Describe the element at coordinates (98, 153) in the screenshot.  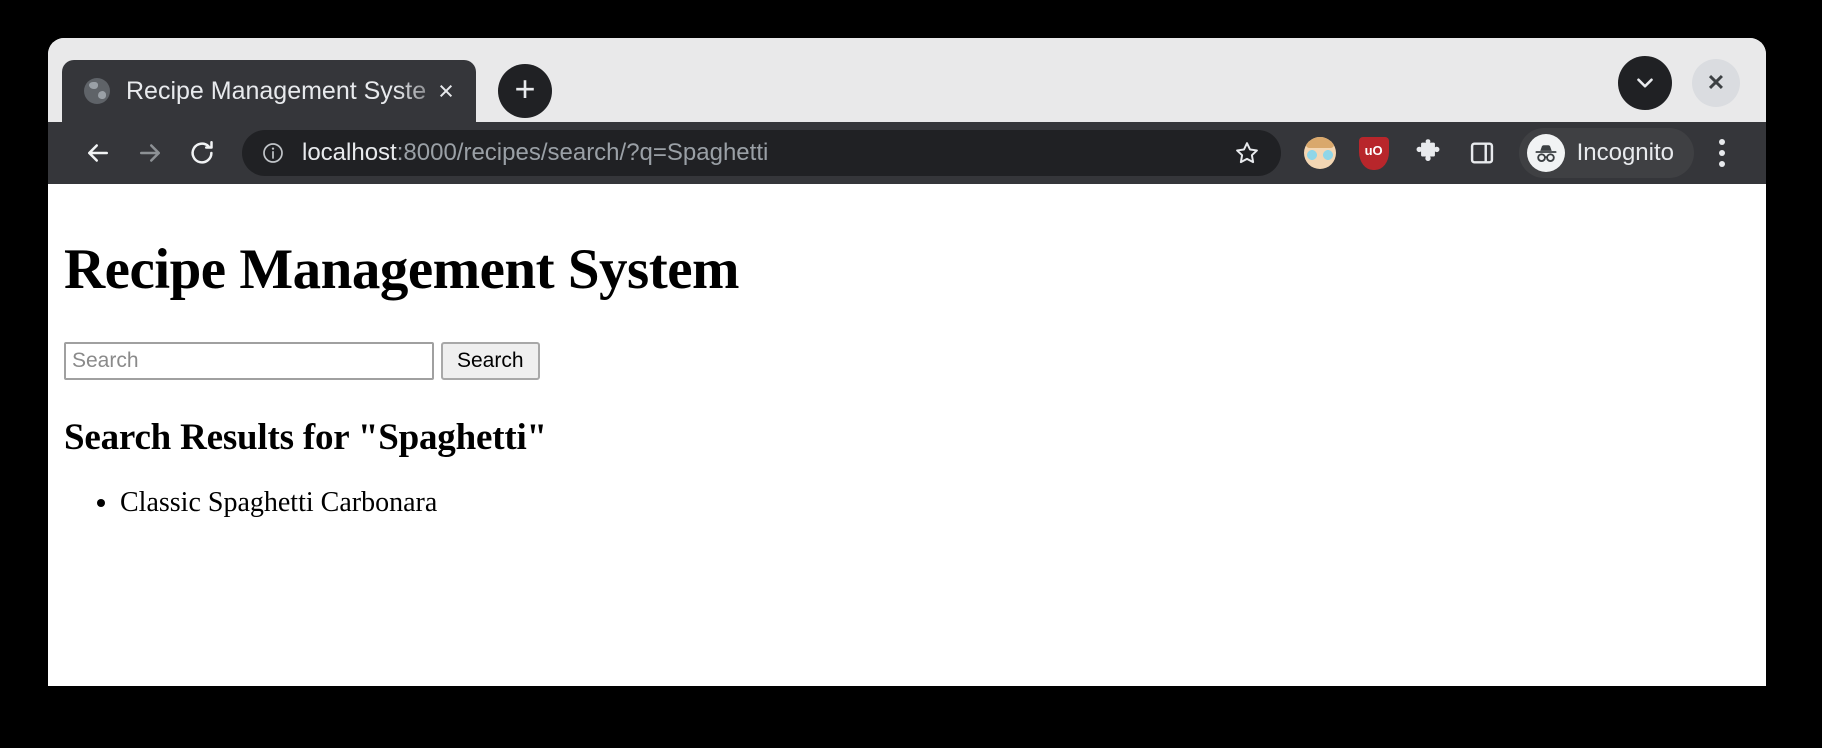
I see `arrow-left-icon` at that location.